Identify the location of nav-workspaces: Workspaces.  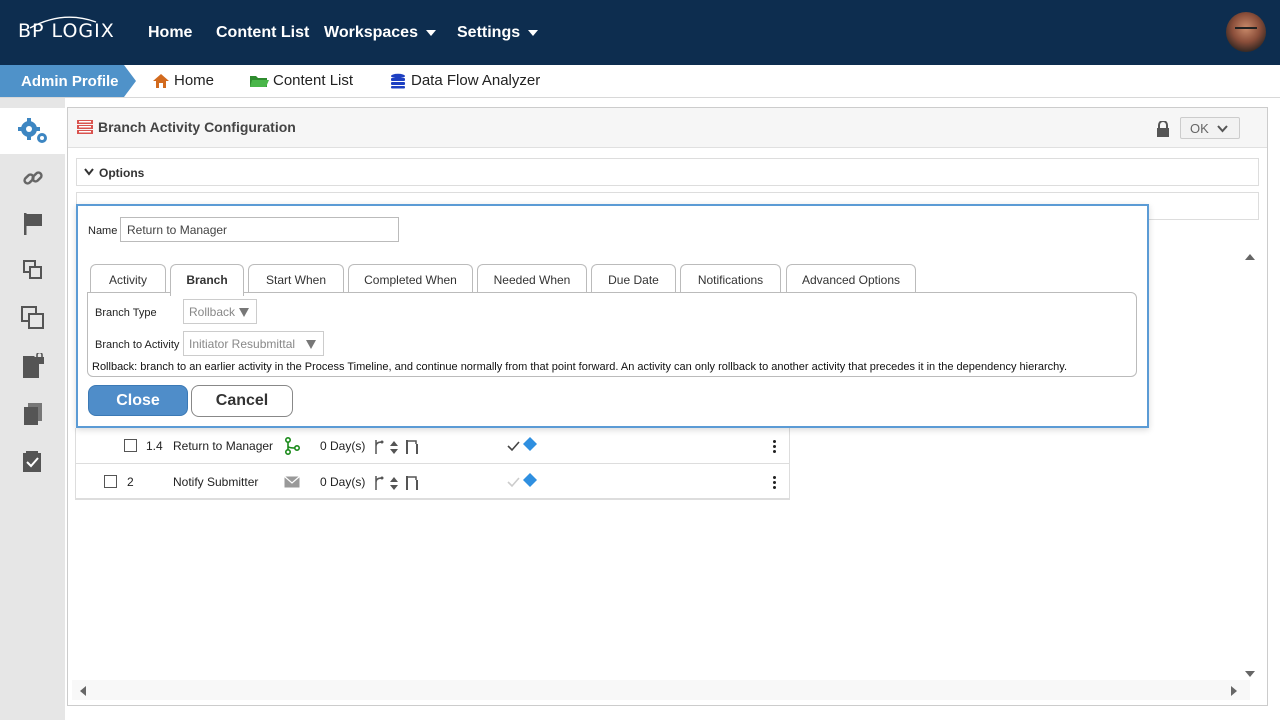
(380, 33).